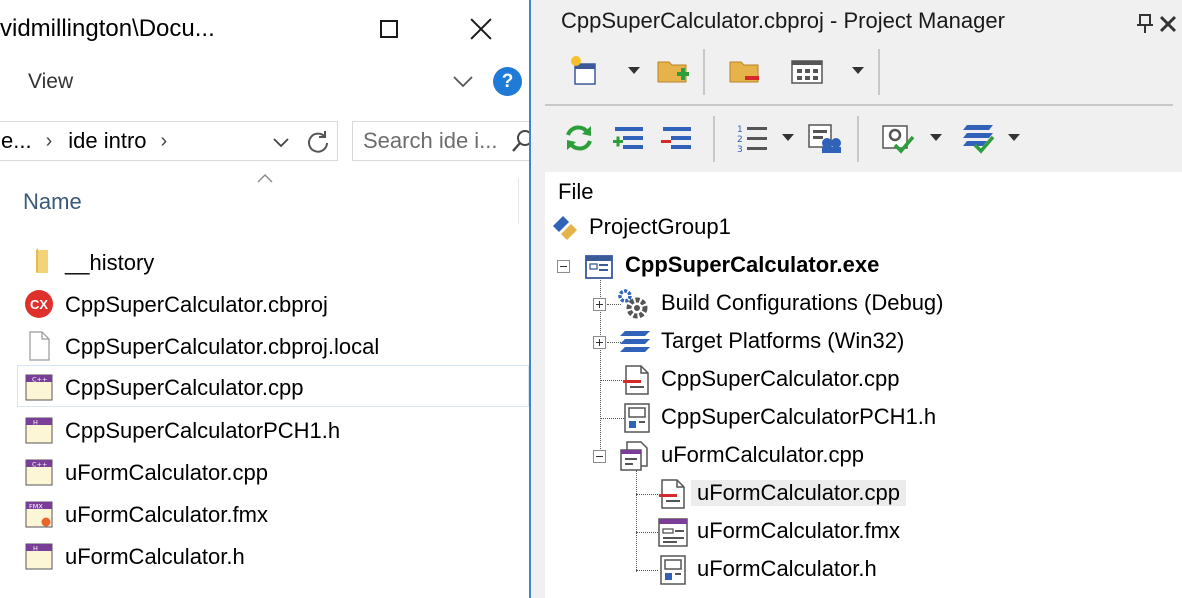  I want to click on file-row-cbproj-local: CppSuperCalculator.cbproj.local, so click(274, 346).